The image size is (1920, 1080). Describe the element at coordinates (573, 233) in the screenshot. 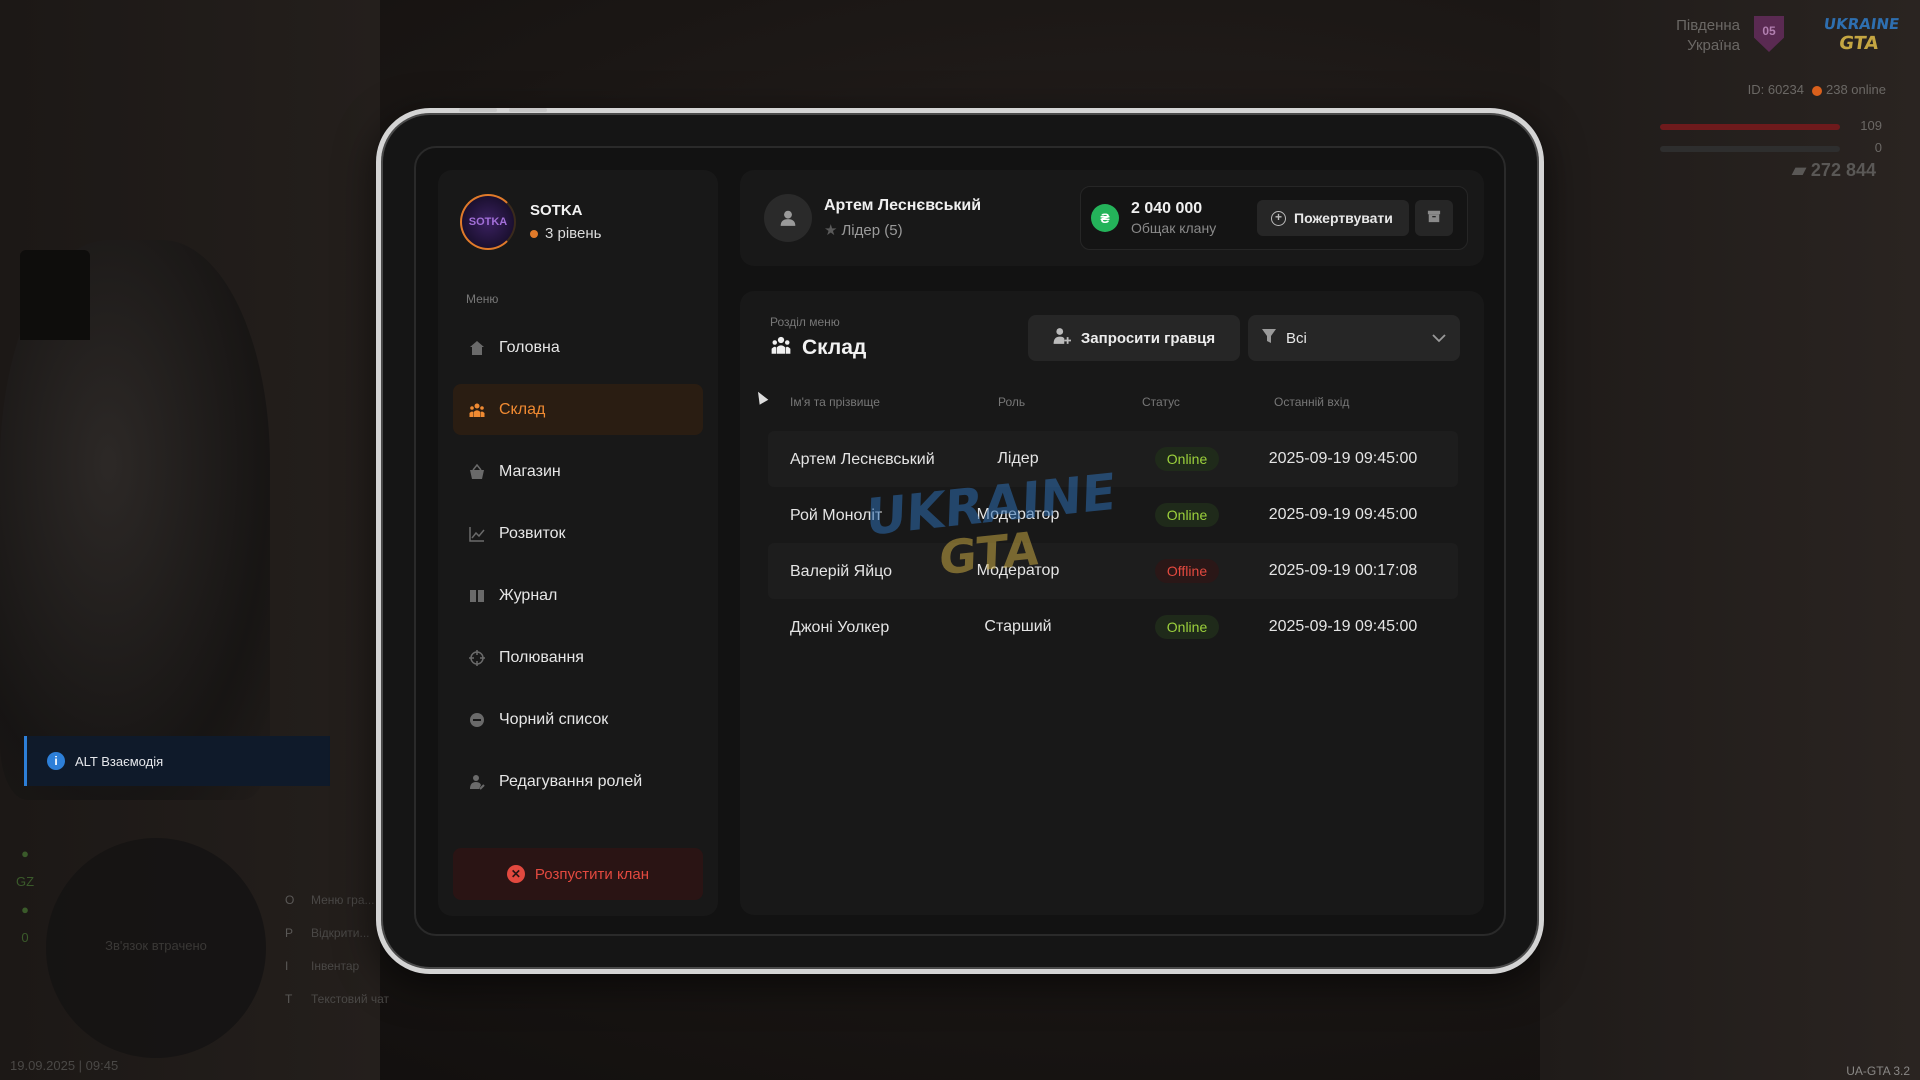

I see `clan-level-text: 3 рівень` at that location.